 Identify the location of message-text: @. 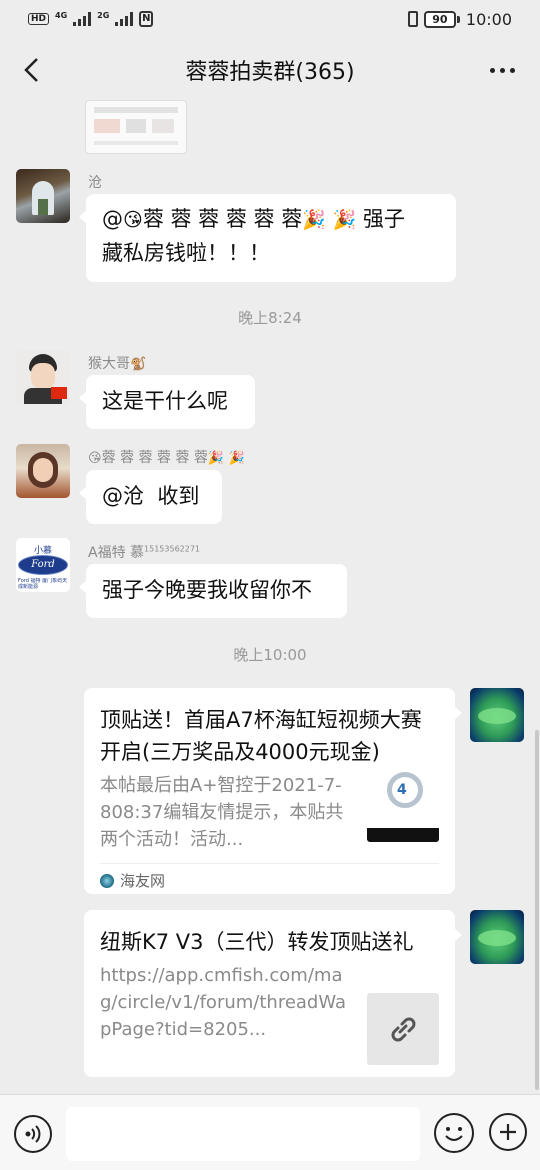
(112, 219).